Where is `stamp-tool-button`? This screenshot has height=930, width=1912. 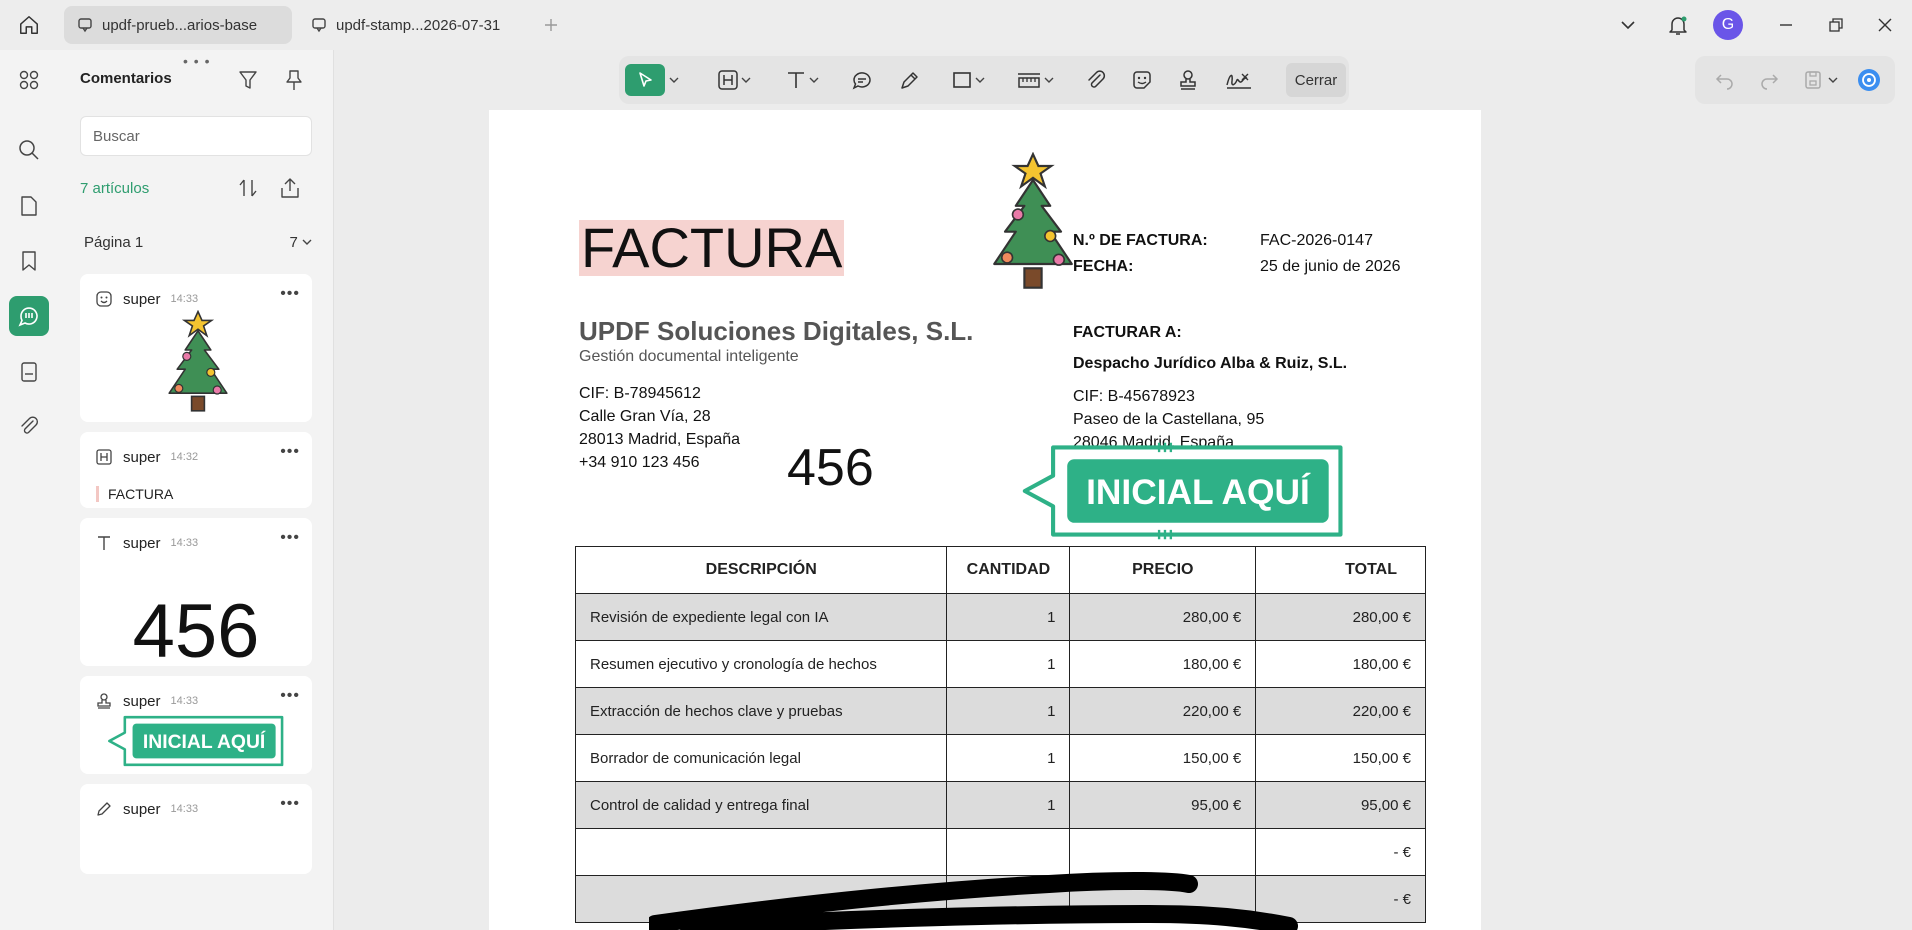
stamp-tool-button is located at coordinates (1188, 80).